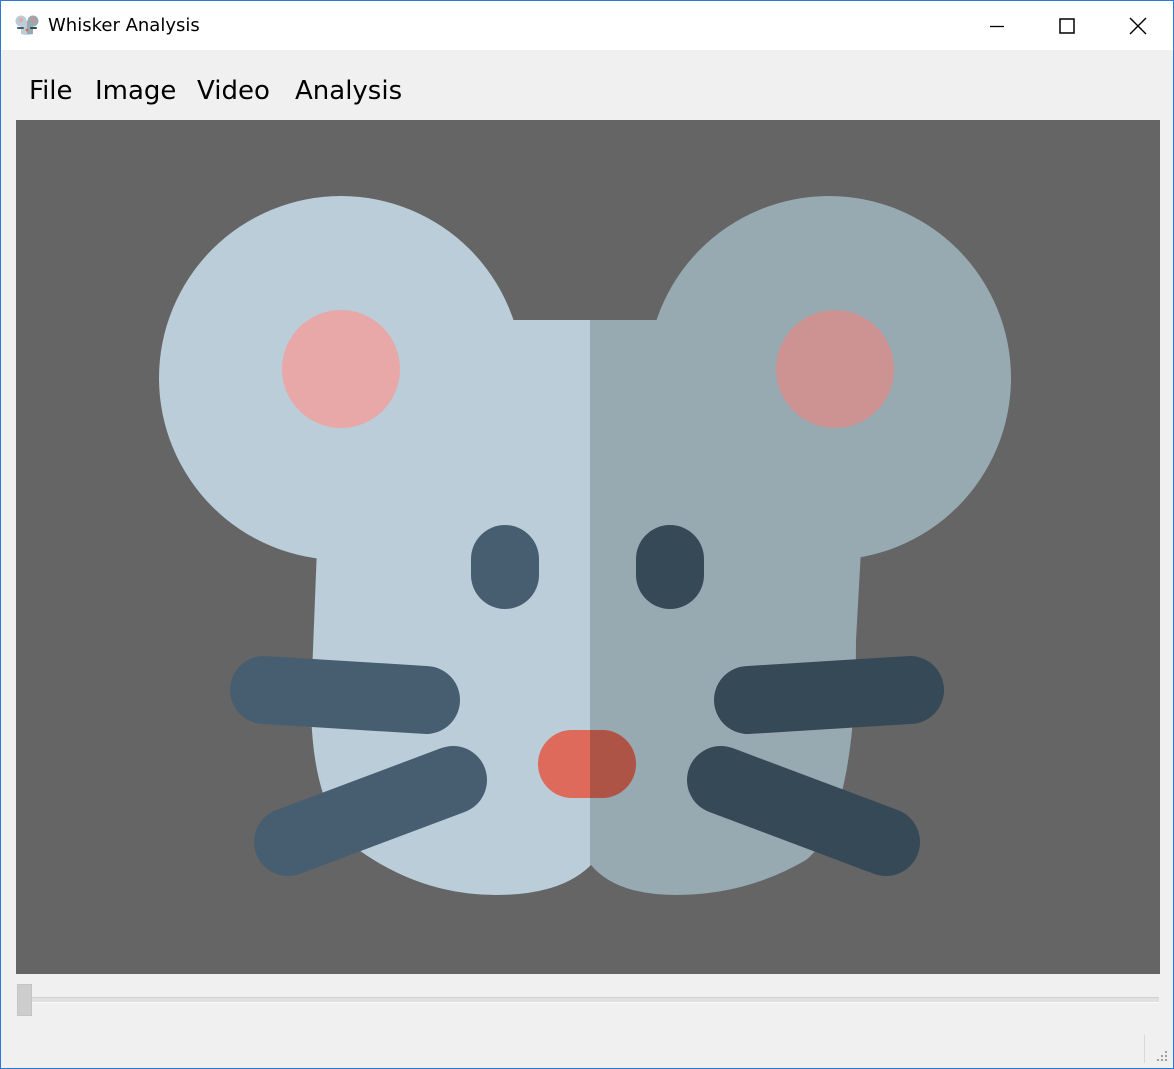  I want to click on whisker-right-top, so click(829, 695).